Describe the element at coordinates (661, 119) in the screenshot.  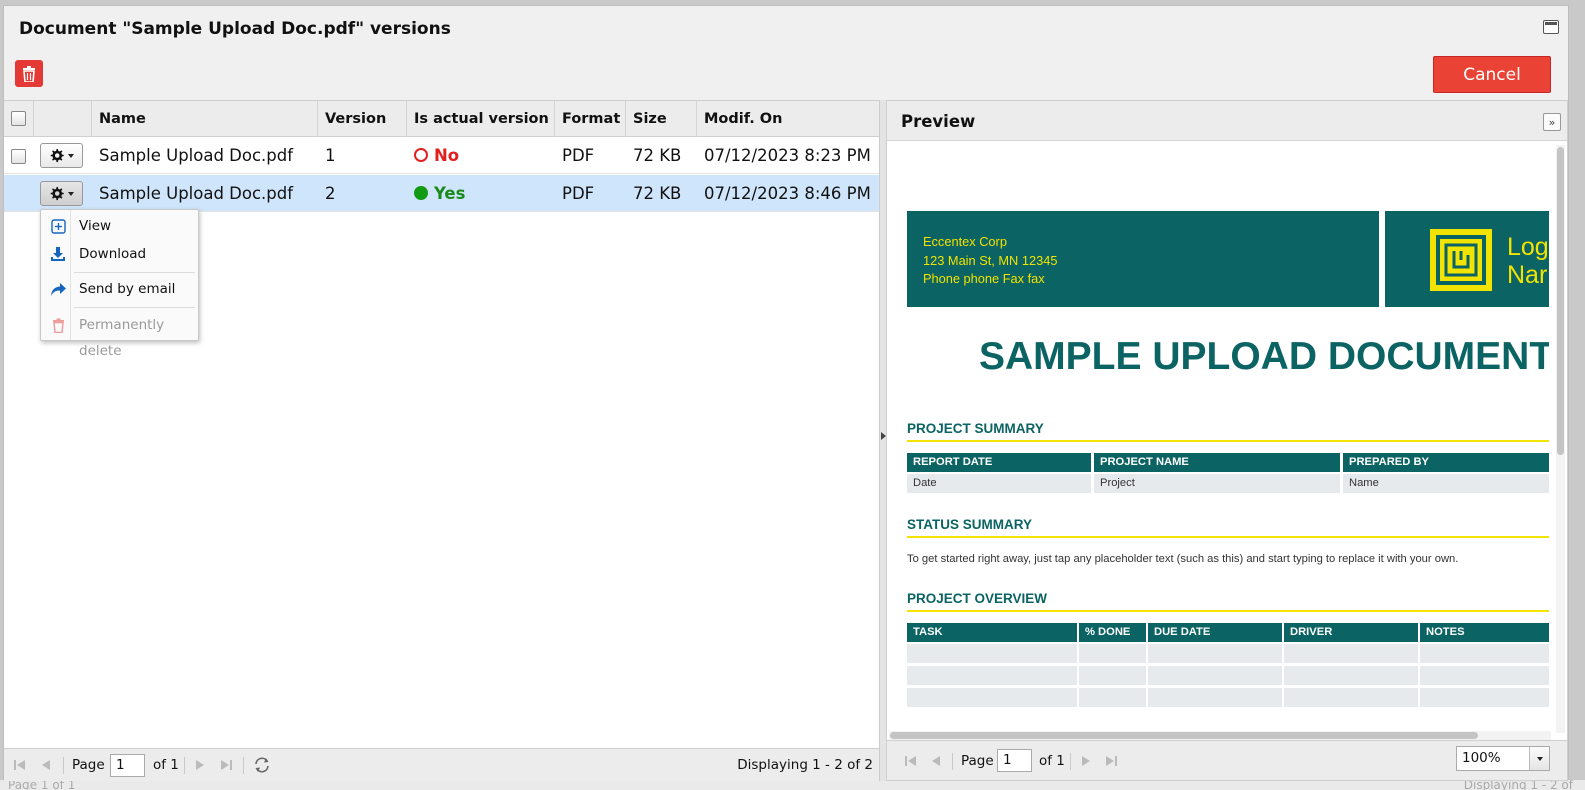
I see `column-header-size: Size` at that location.